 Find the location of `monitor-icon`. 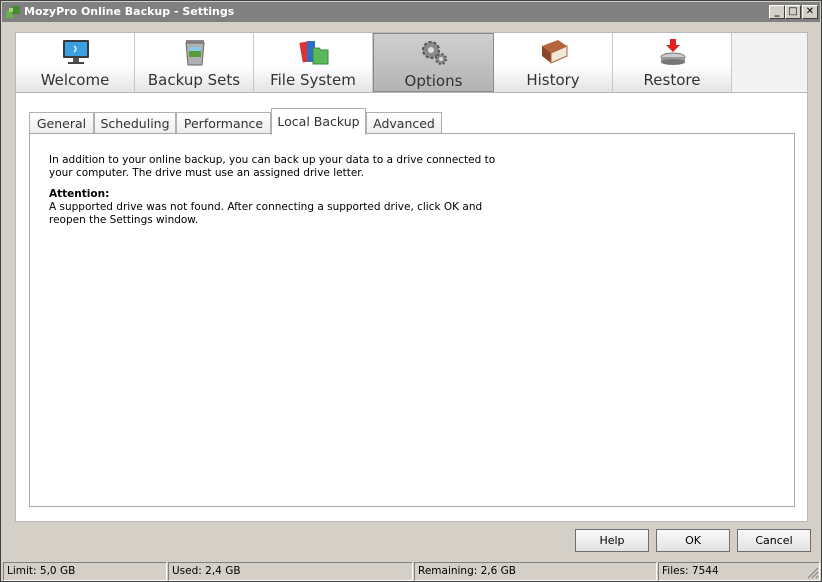

monitor-icon is located at coordinates (76, 52).